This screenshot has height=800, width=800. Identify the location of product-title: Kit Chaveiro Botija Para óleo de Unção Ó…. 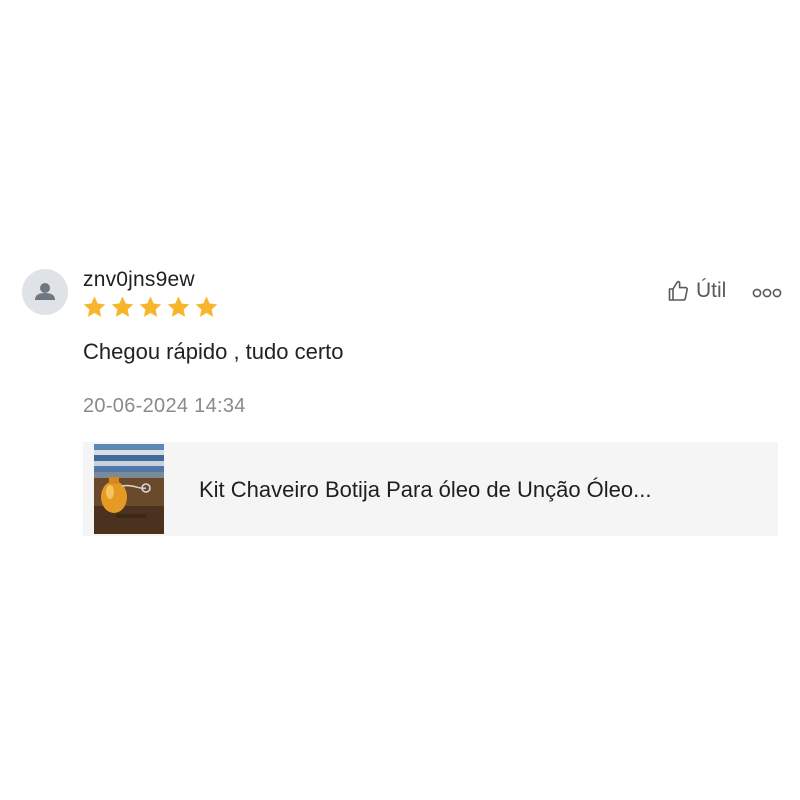
(425, 489).